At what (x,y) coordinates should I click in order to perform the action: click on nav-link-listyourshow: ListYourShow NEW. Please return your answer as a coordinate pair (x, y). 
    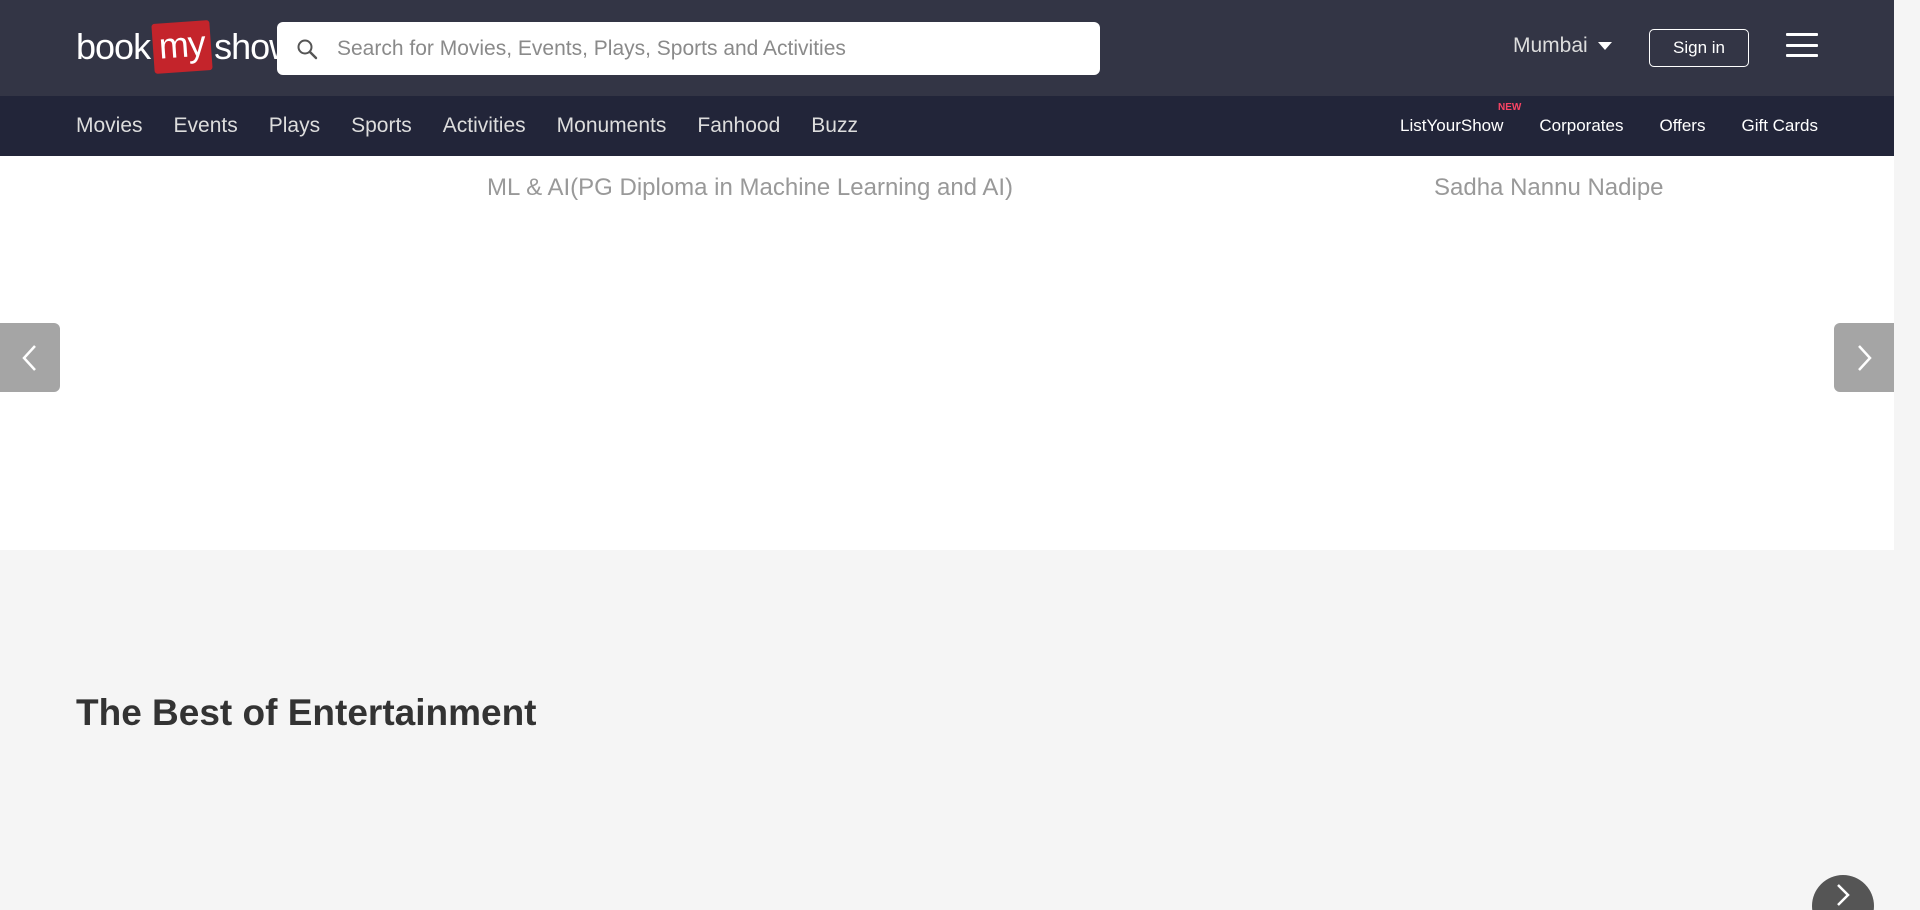
    Looking at the image, I should click on (1460, 119).